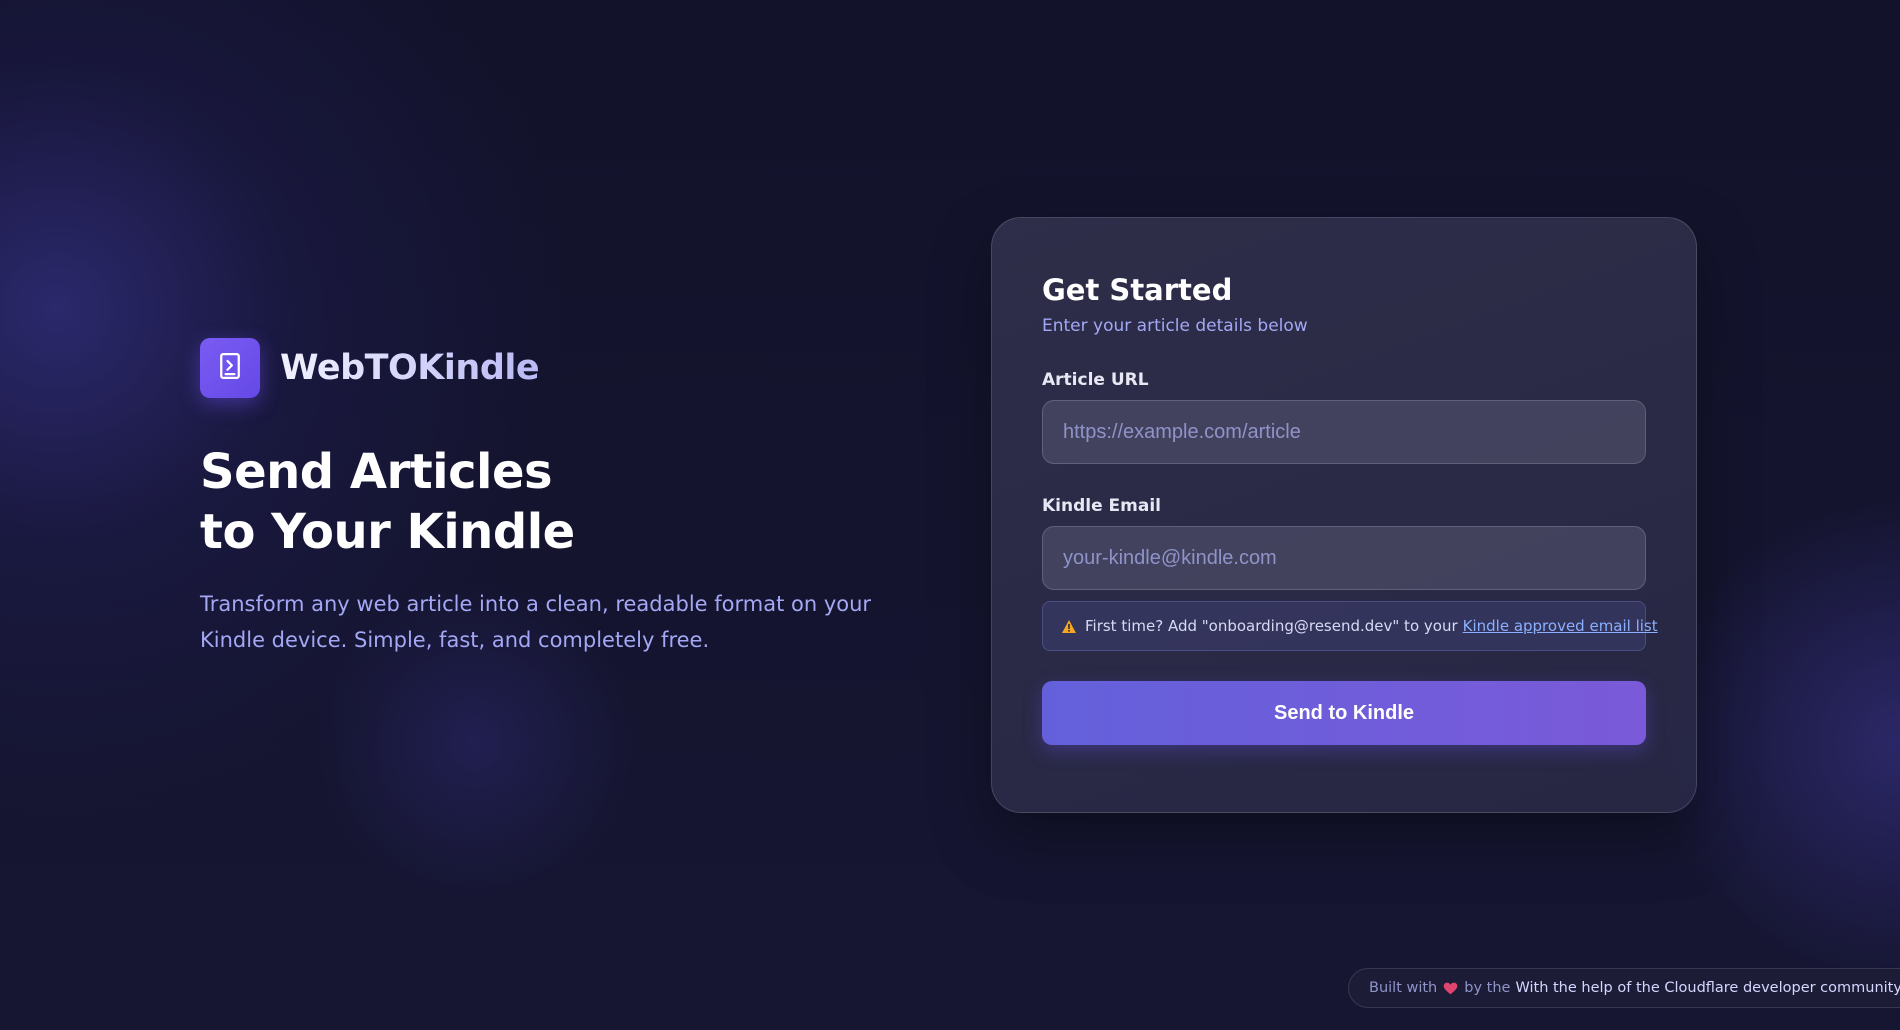 The width and height of the screenshot is (1900, 1030). I want to click on card-subtitle: Enter your article details below, so click(1175, 326).